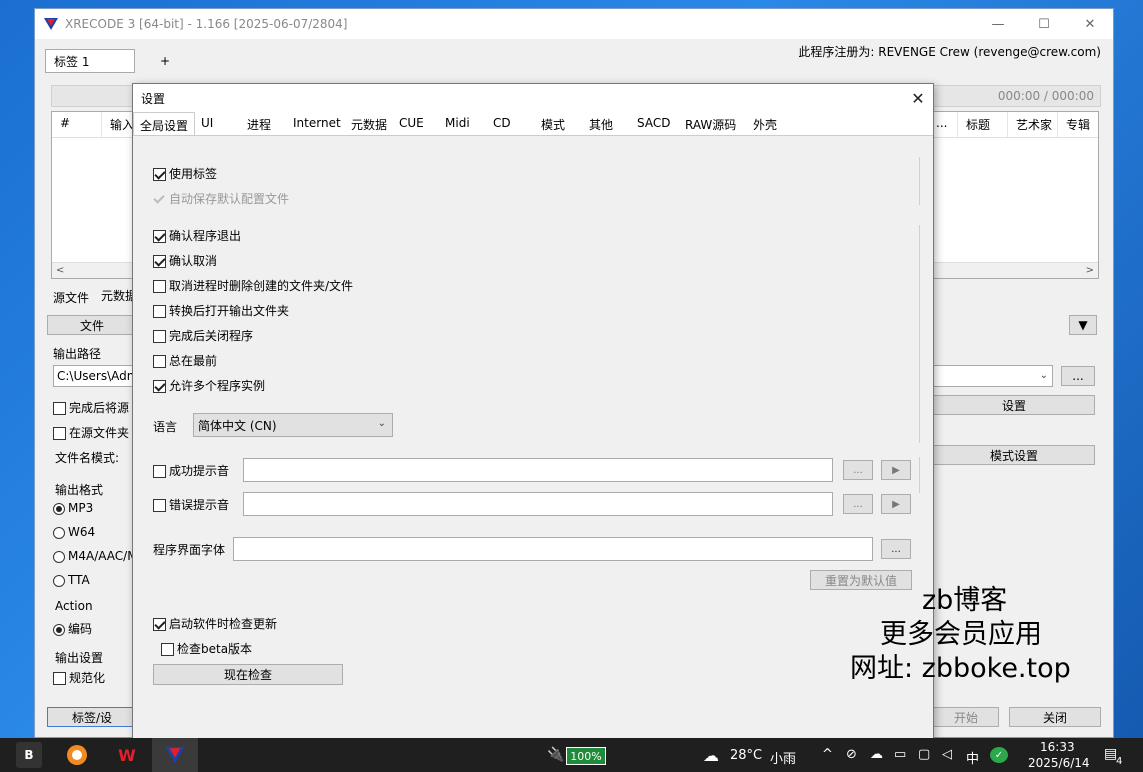 This screenshot has height=772, width=1143. Describe the element at coordinates (248, 674) in the screenshot. I see `check-now-button: 现在检查` at that location.